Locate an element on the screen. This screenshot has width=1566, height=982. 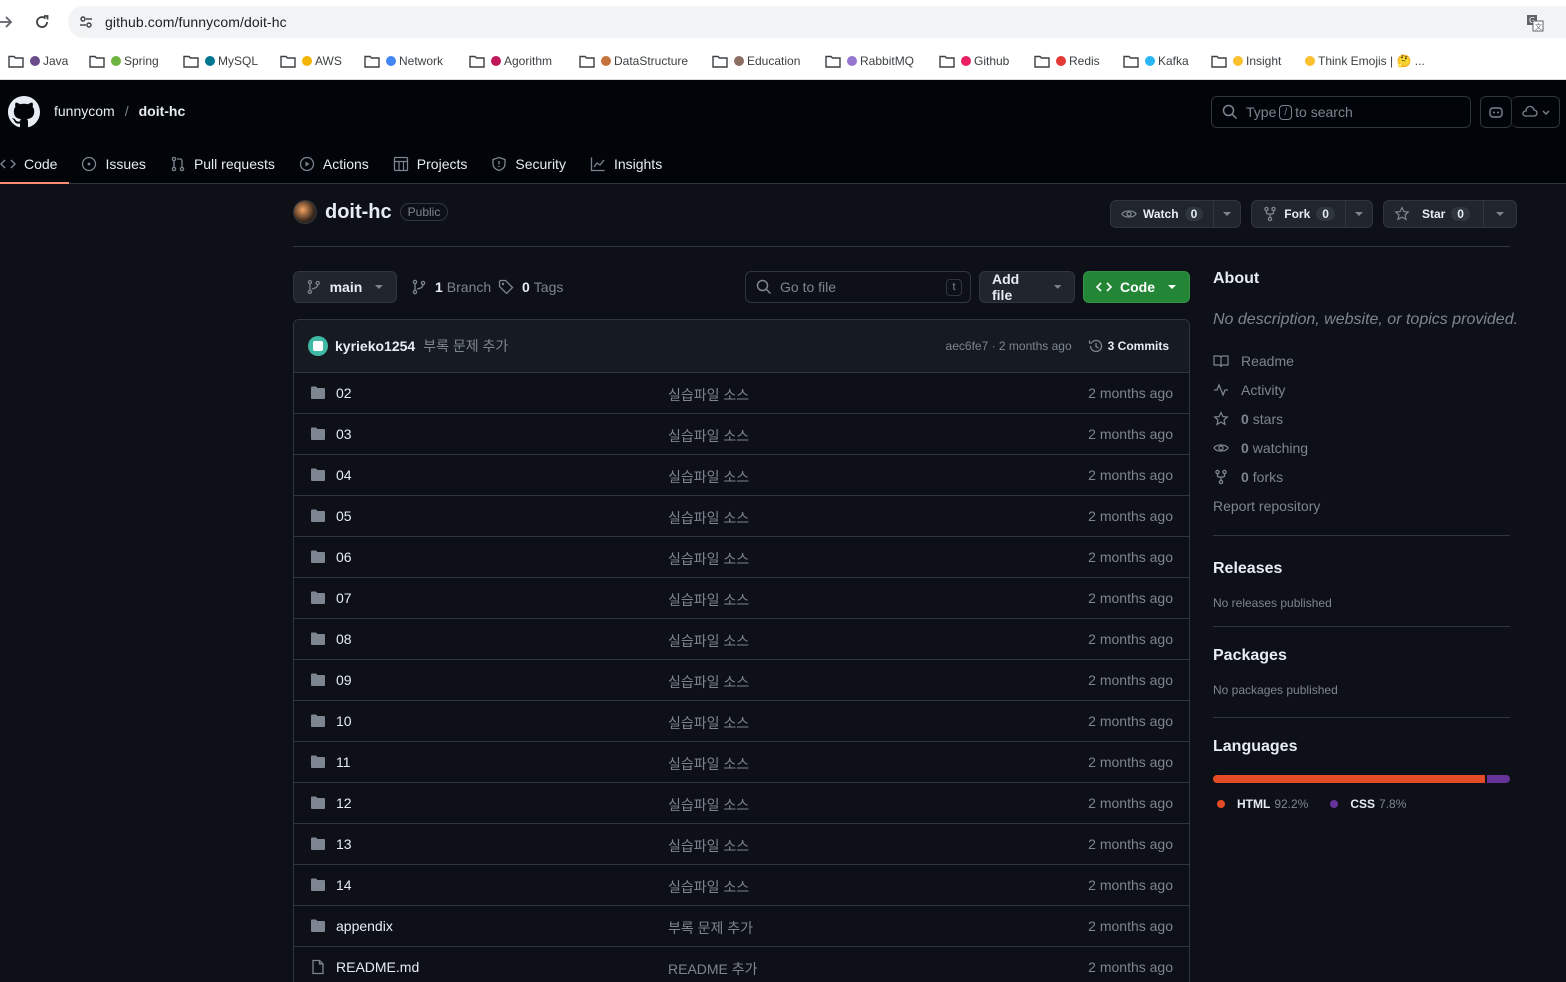
releases-heading: Releases is located at coordinates (1361, 569).